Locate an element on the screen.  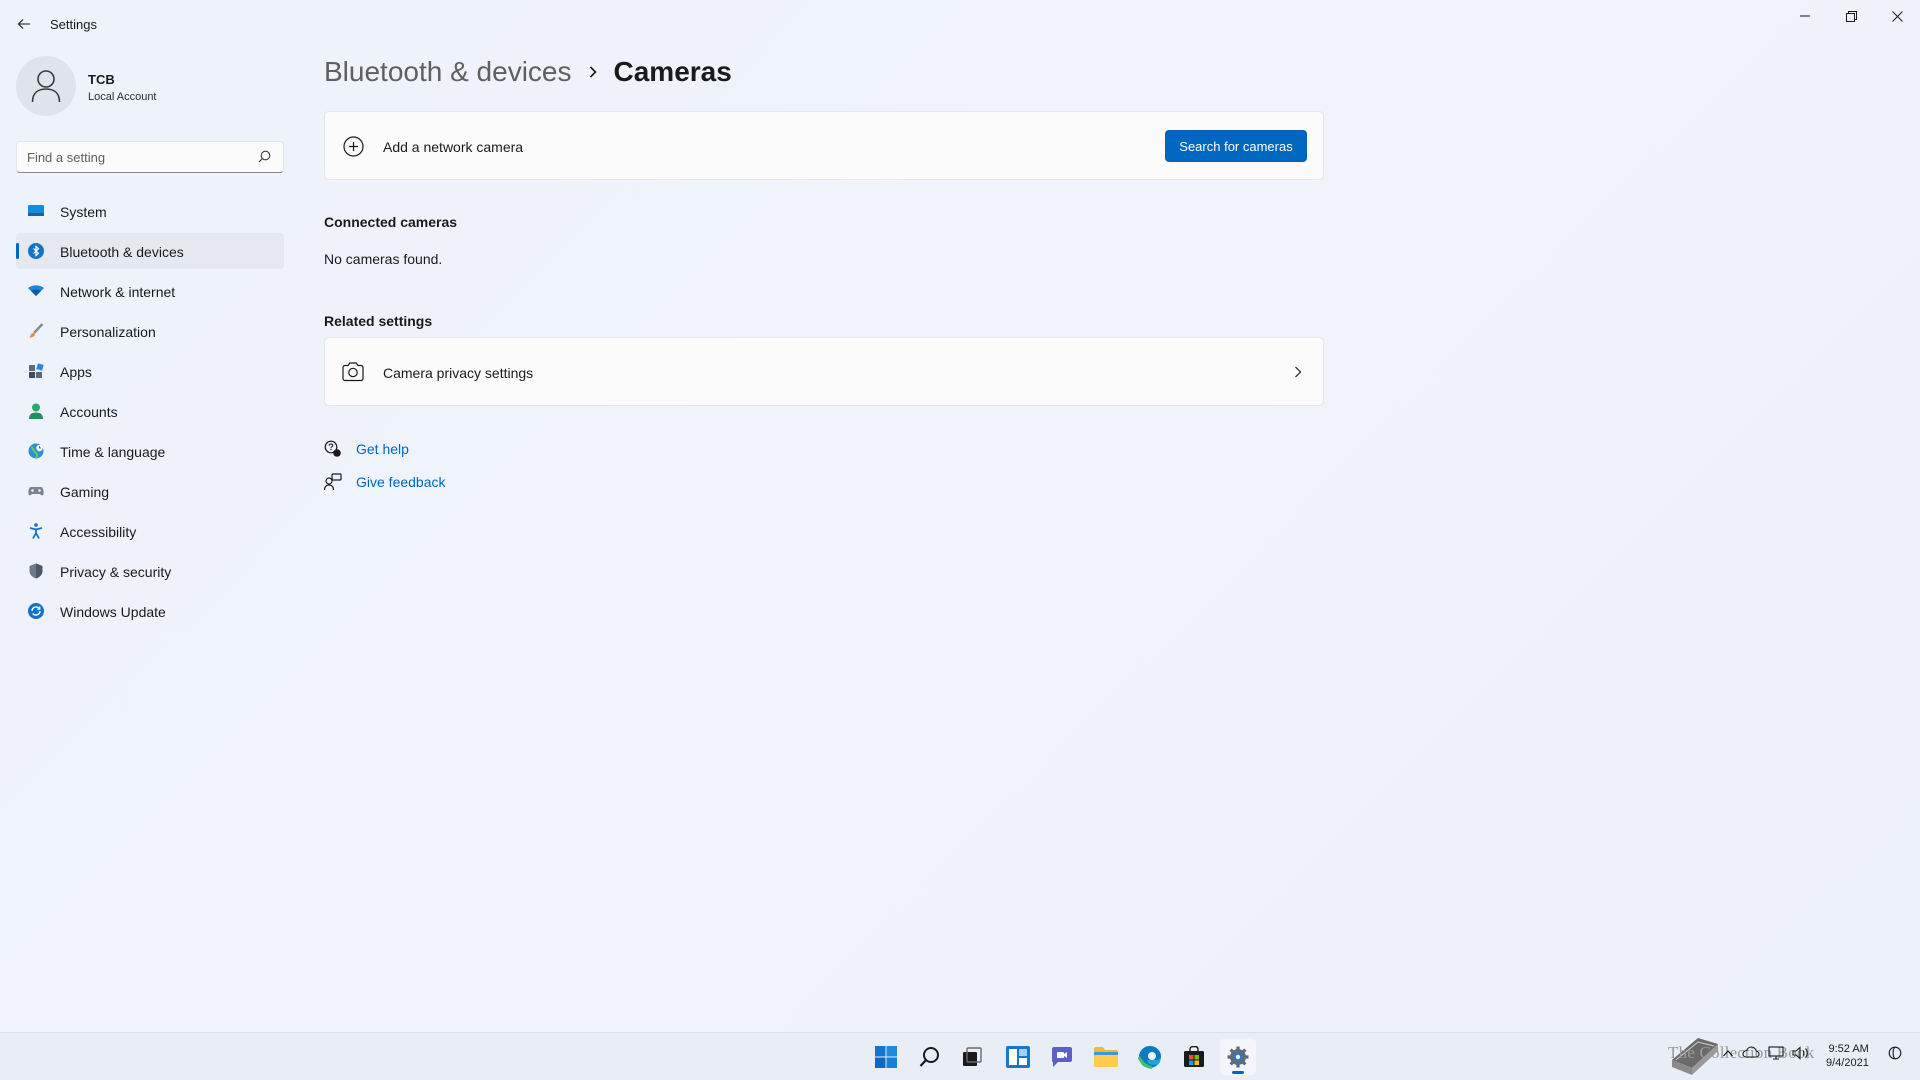
start-button is located at coordinates (886, 1057).